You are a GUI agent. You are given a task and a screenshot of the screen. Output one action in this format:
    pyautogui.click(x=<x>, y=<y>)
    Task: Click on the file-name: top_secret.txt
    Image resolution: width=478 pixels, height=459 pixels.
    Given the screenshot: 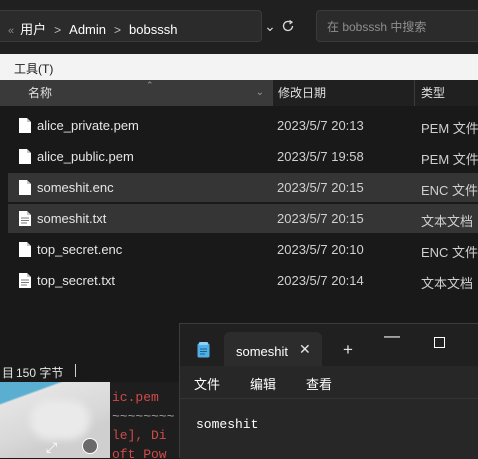 What is the action you would take?
    pyautogui.click(x=76, y=280)
    